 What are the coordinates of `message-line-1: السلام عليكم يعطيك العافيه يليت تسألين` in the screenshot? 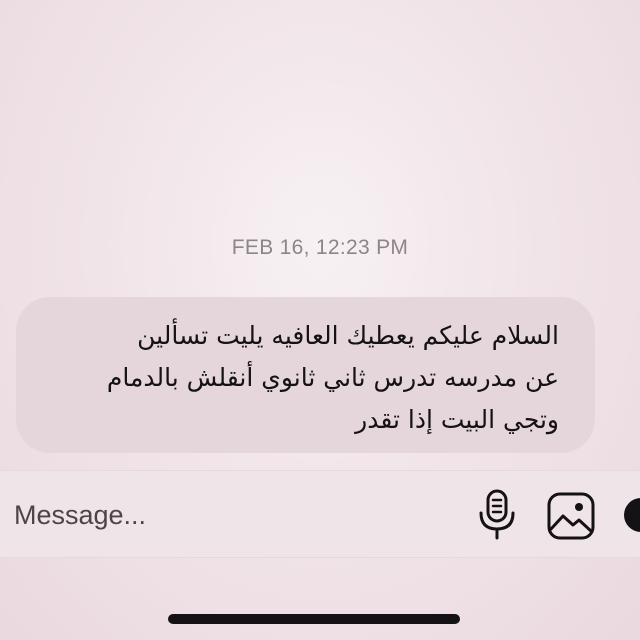 It's located at (348, 335).